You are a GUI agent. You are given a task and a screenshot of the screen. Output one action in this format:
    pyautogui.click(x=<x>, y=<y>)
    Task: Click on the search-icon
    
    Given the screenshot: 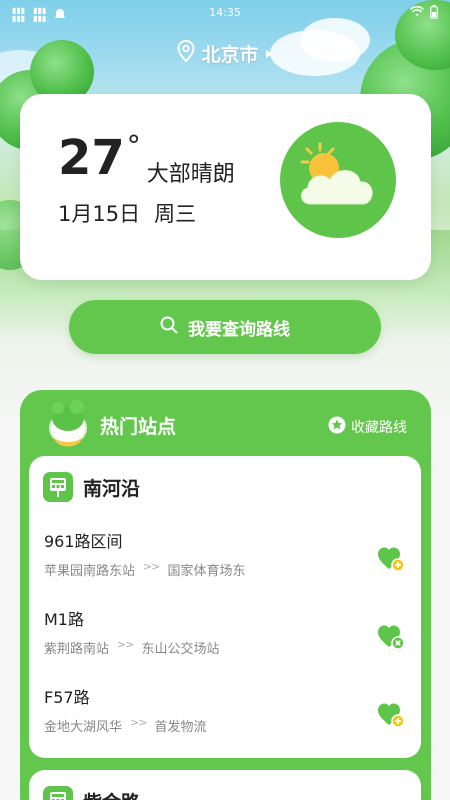 What is the action you would take?
    pyautogui.click(x=169, y=327)
    